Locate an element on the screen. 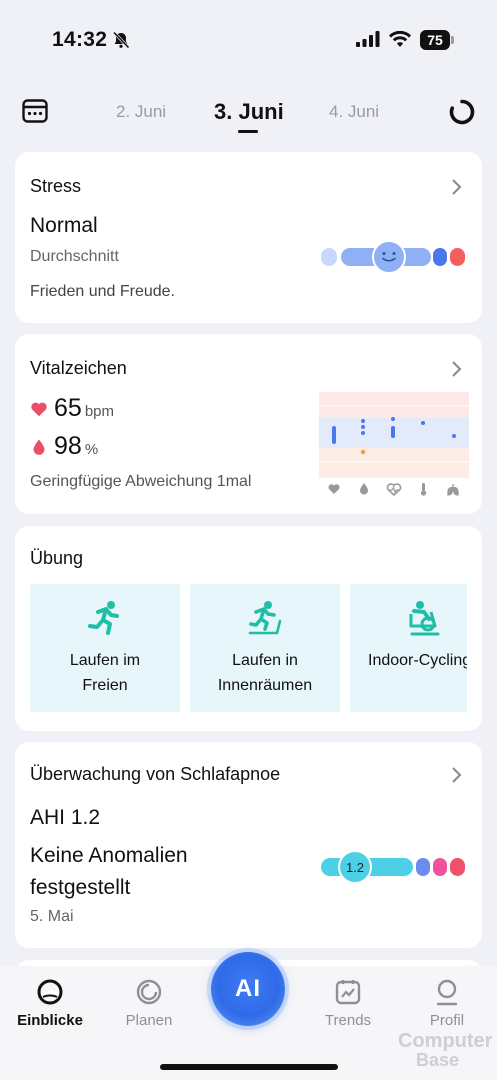  ahi-value: AHI 1.2 is located at coordinates (65, 817).